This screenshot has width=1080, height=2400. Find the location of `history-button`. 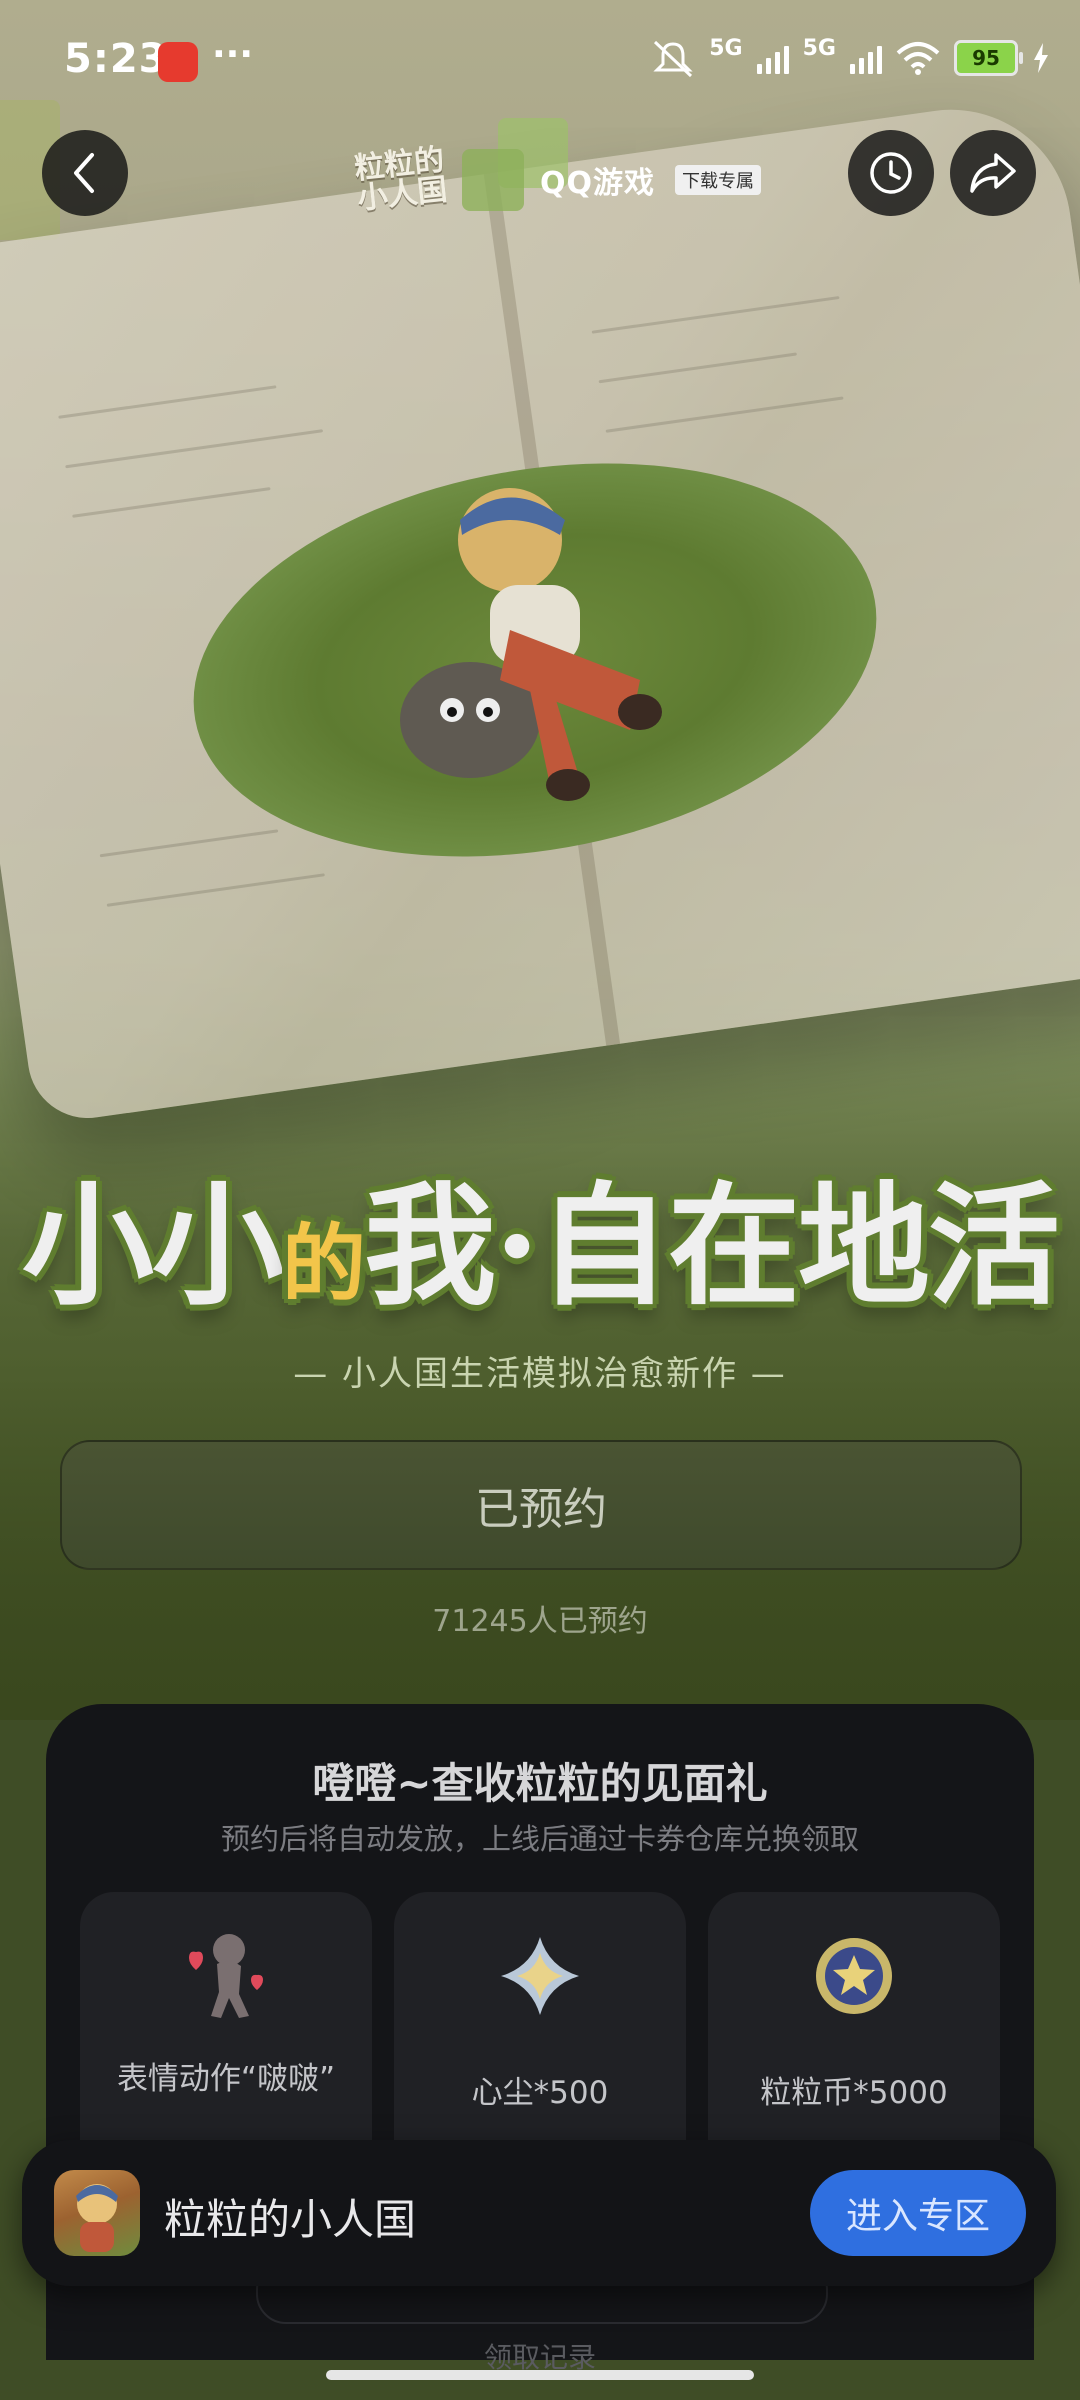

history-button is located at coordinates (891, 173).